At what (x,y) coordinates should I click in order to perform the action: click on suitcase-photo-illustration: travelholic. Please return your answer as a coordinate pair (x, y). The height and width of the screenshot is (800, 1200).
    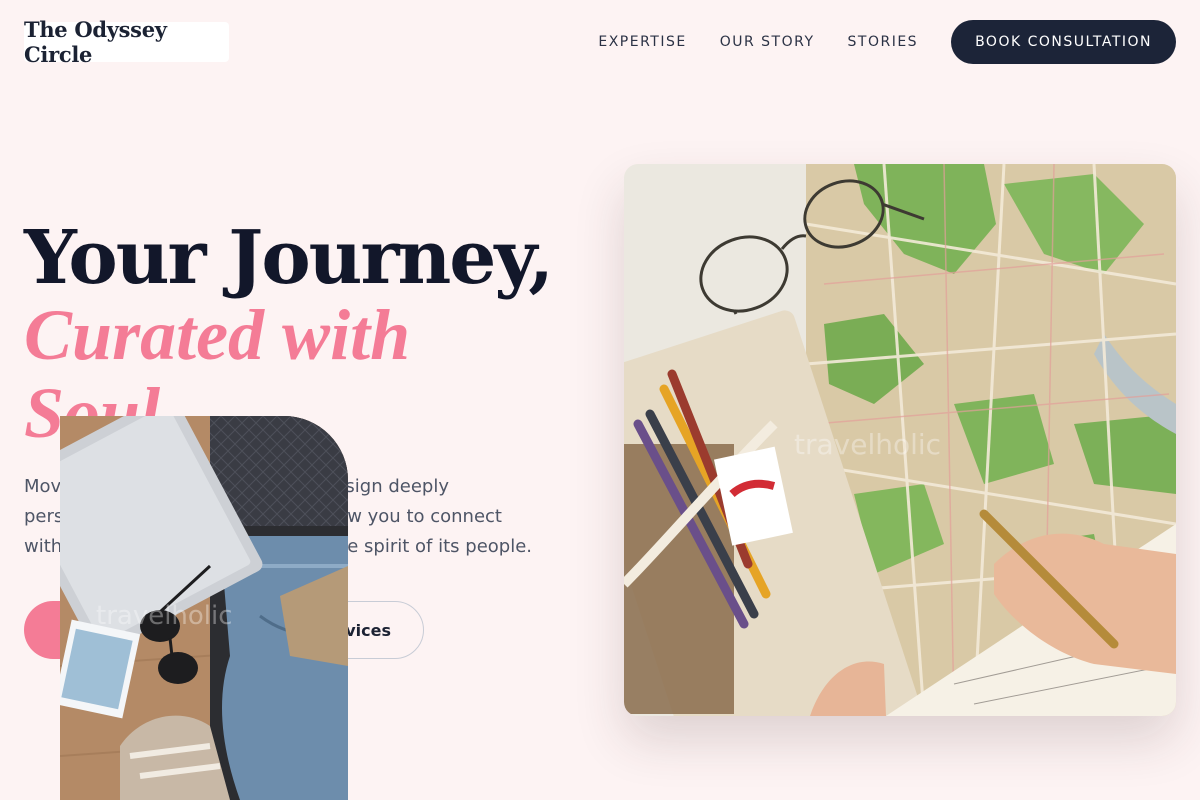
    Looking at the image, I should click on (204, 608).